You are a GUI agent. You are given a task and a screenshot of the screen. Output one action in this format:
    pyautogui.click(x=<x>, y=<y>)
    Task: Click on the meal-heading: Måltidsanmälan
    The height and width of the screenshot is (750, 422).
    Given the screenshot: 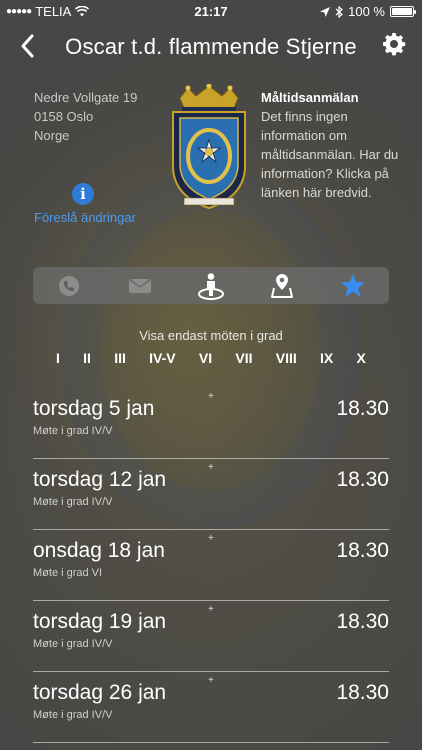 What is the action you would take?
    pyautogui.click(x=310, y=97)
    